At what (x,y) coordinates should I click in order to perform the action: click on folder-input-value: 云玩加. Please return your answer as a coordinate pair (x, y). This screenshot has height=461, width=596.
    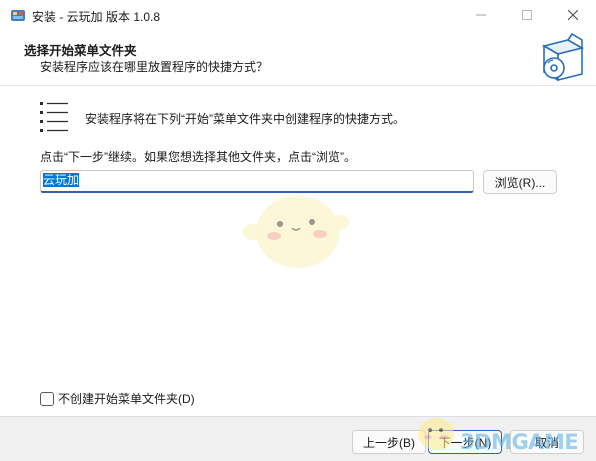
    Looking at the image, I should click on (61, 180).